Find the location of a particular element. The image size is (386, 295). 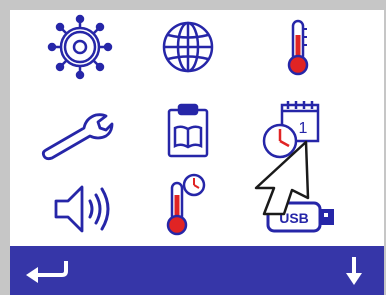

usb-drive-icon: USB is located at coordinates (300, 217).